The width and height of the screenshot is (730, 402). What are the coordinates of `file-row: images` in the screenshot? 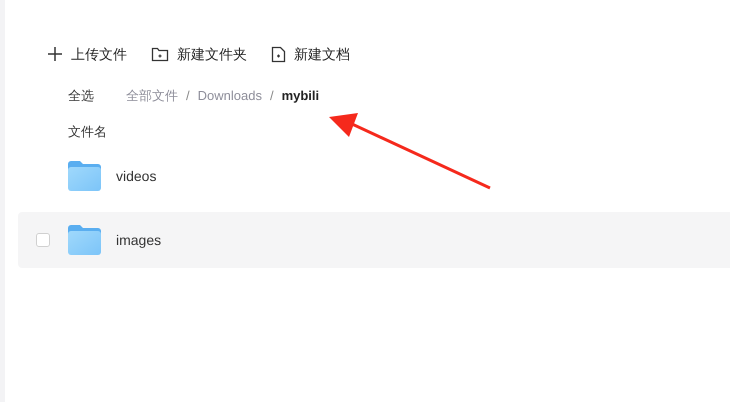 It's located at (374, 240).